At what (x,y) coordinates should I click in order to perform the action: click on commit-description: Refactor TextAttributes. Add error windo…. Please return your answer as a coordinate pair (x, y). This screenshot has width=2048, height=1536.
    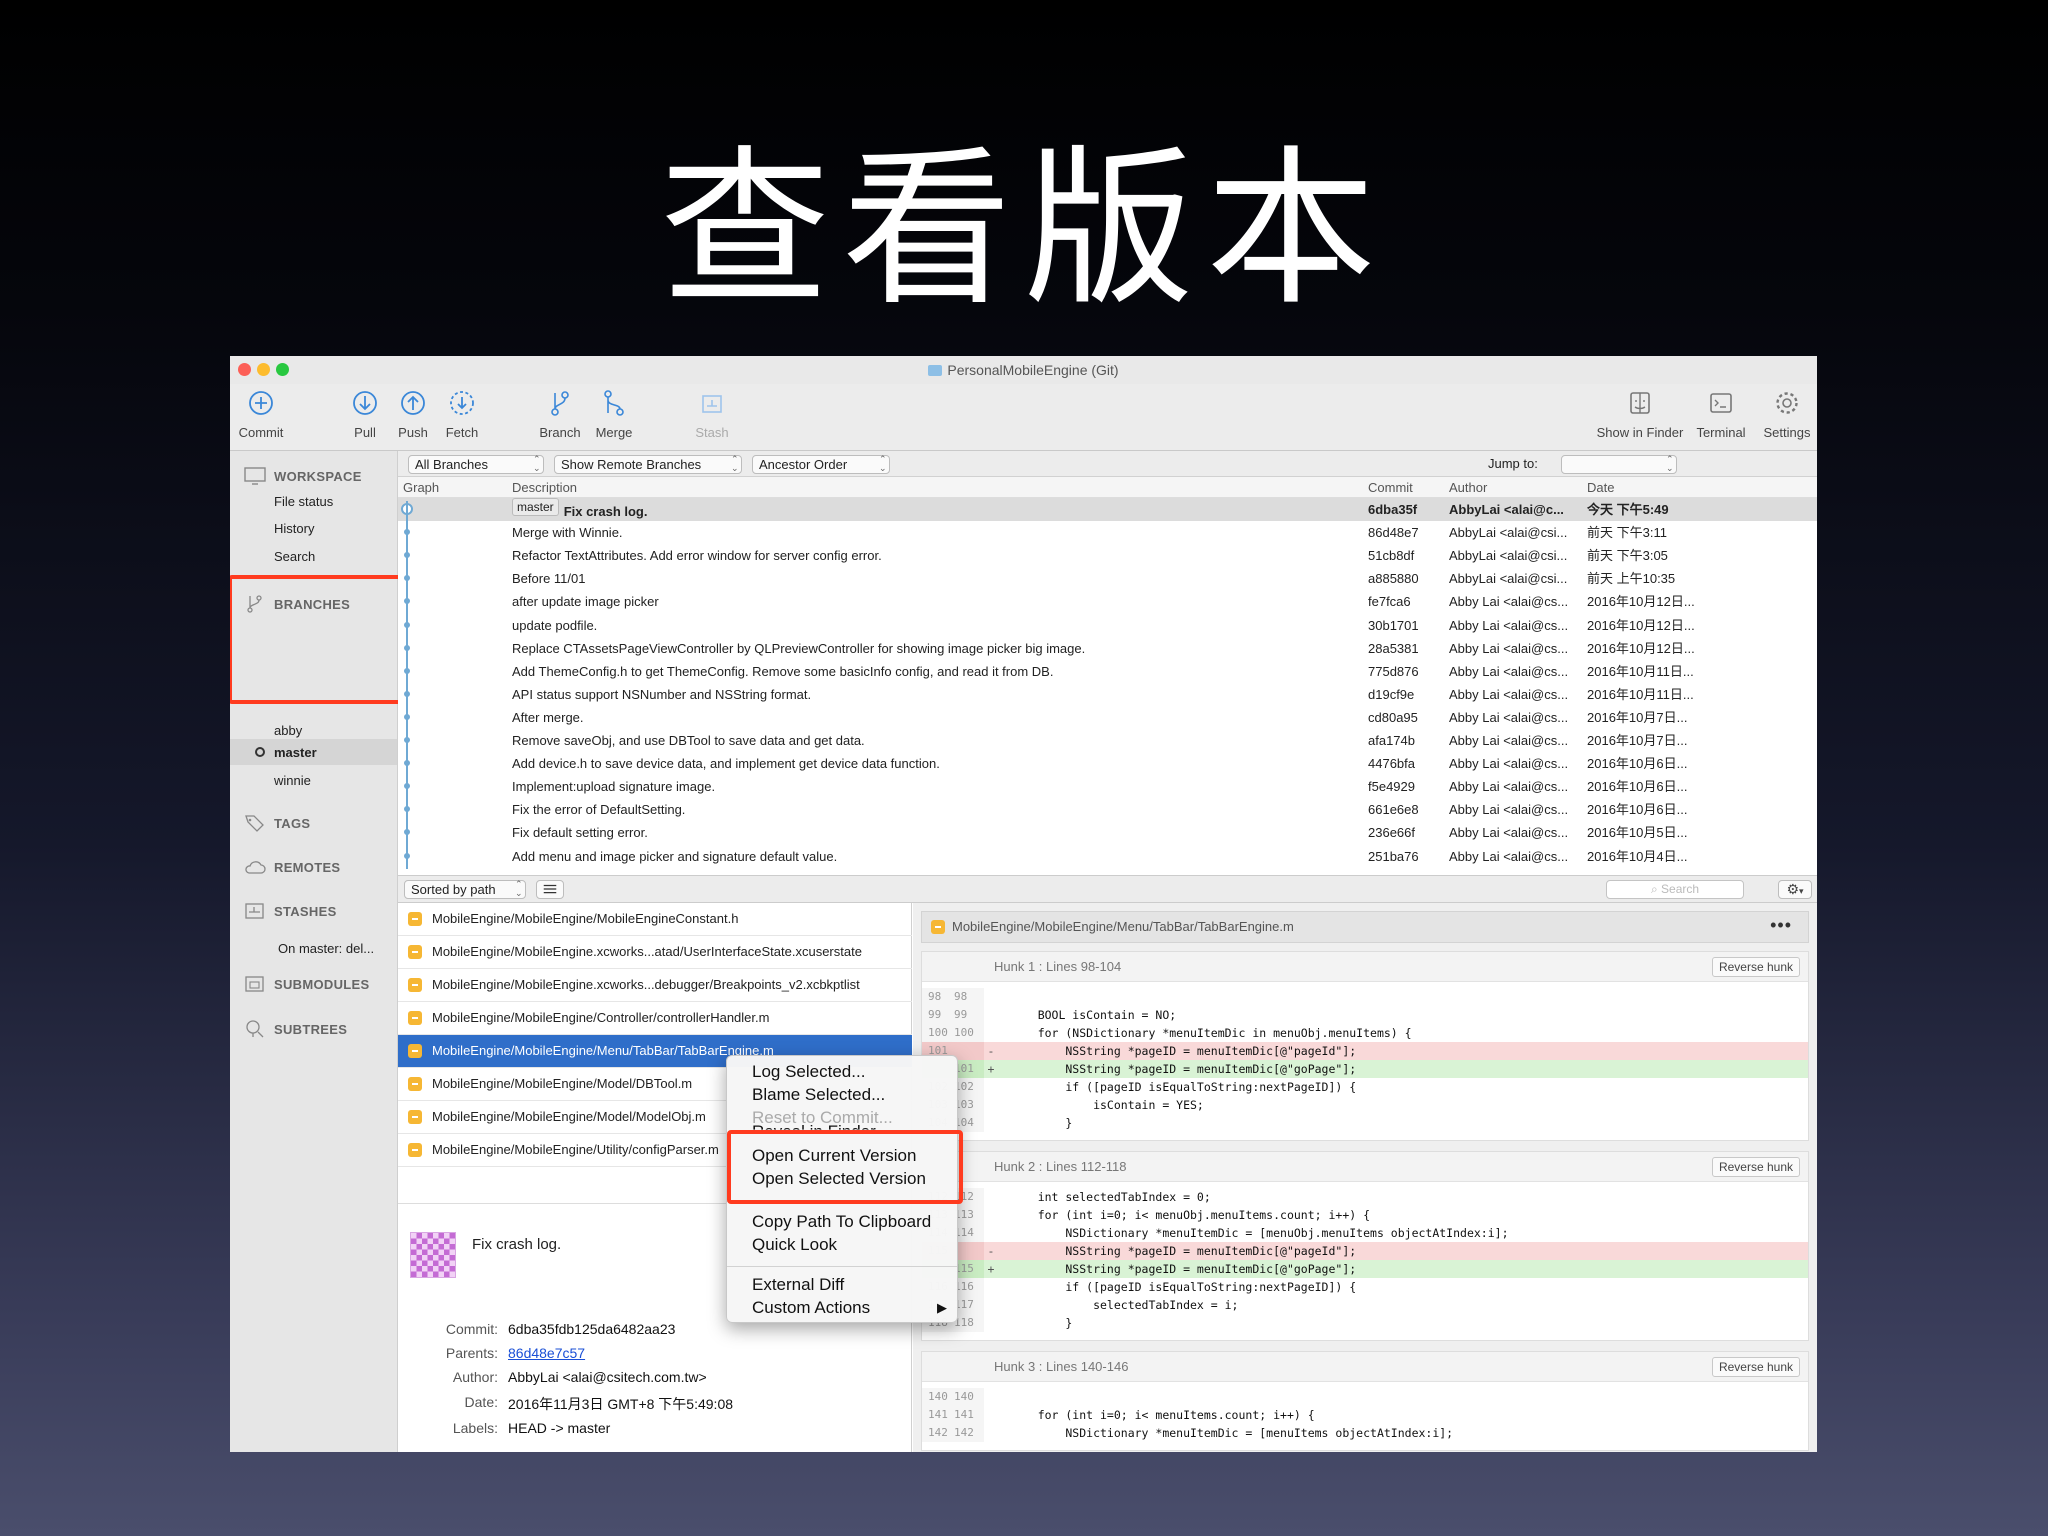
    Looking at the image, I should click on (932, 555).